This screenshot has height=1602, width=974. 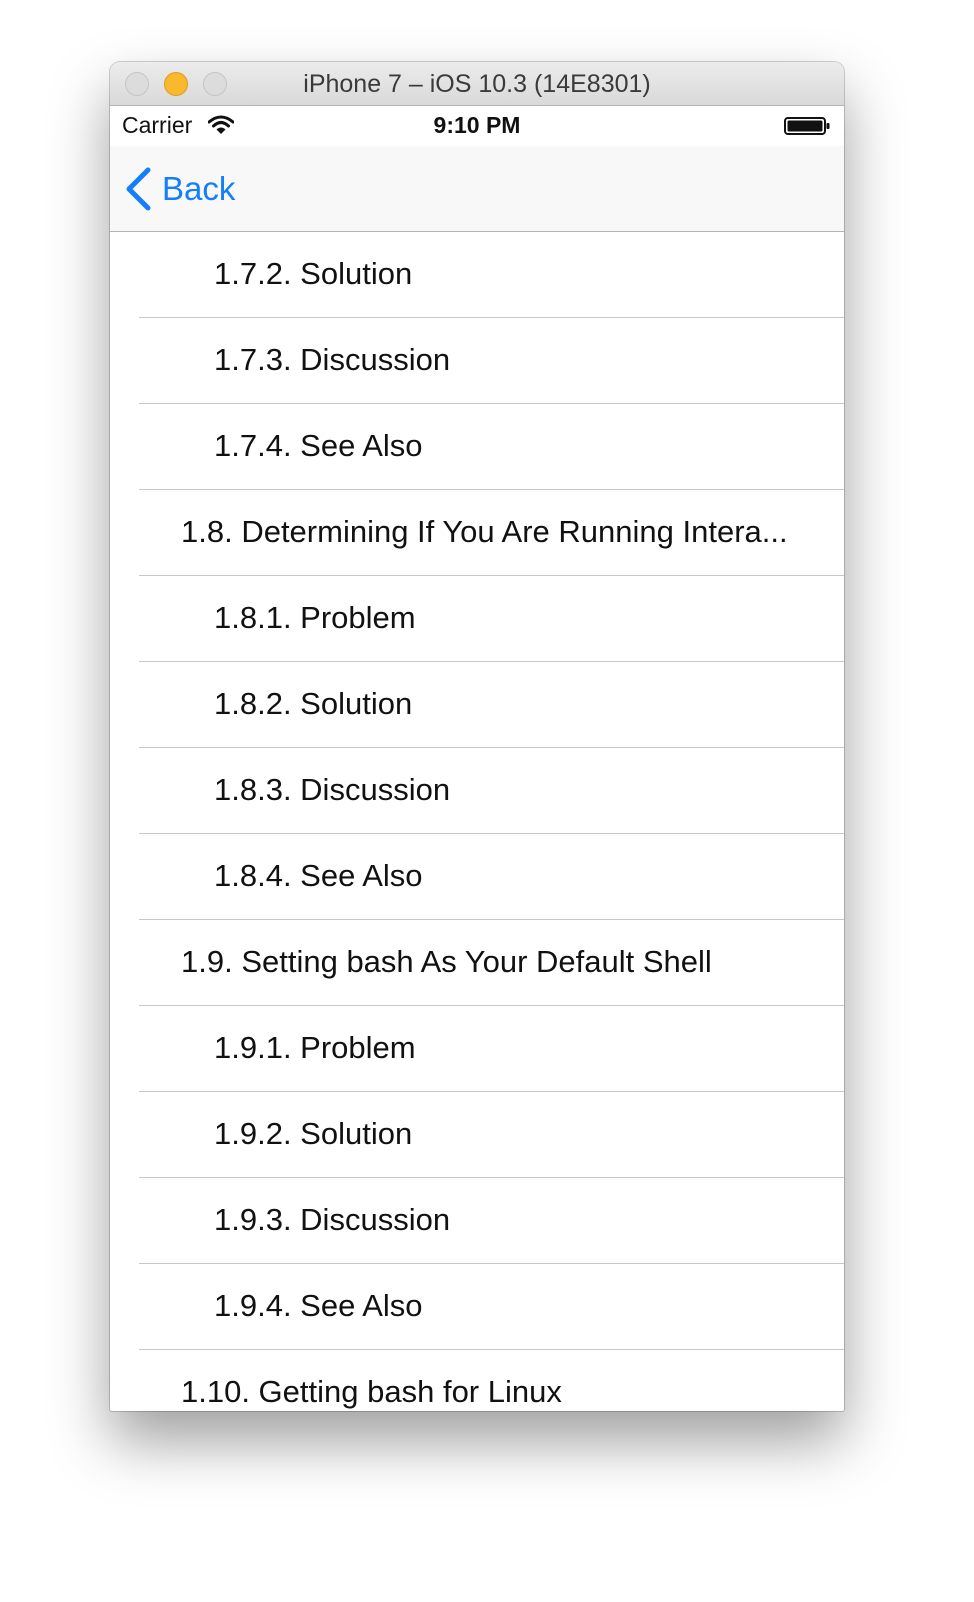 I want to click on toc-item-label: 1.9. Setting bash As Your Default Shell, so click(x=446, y=961).